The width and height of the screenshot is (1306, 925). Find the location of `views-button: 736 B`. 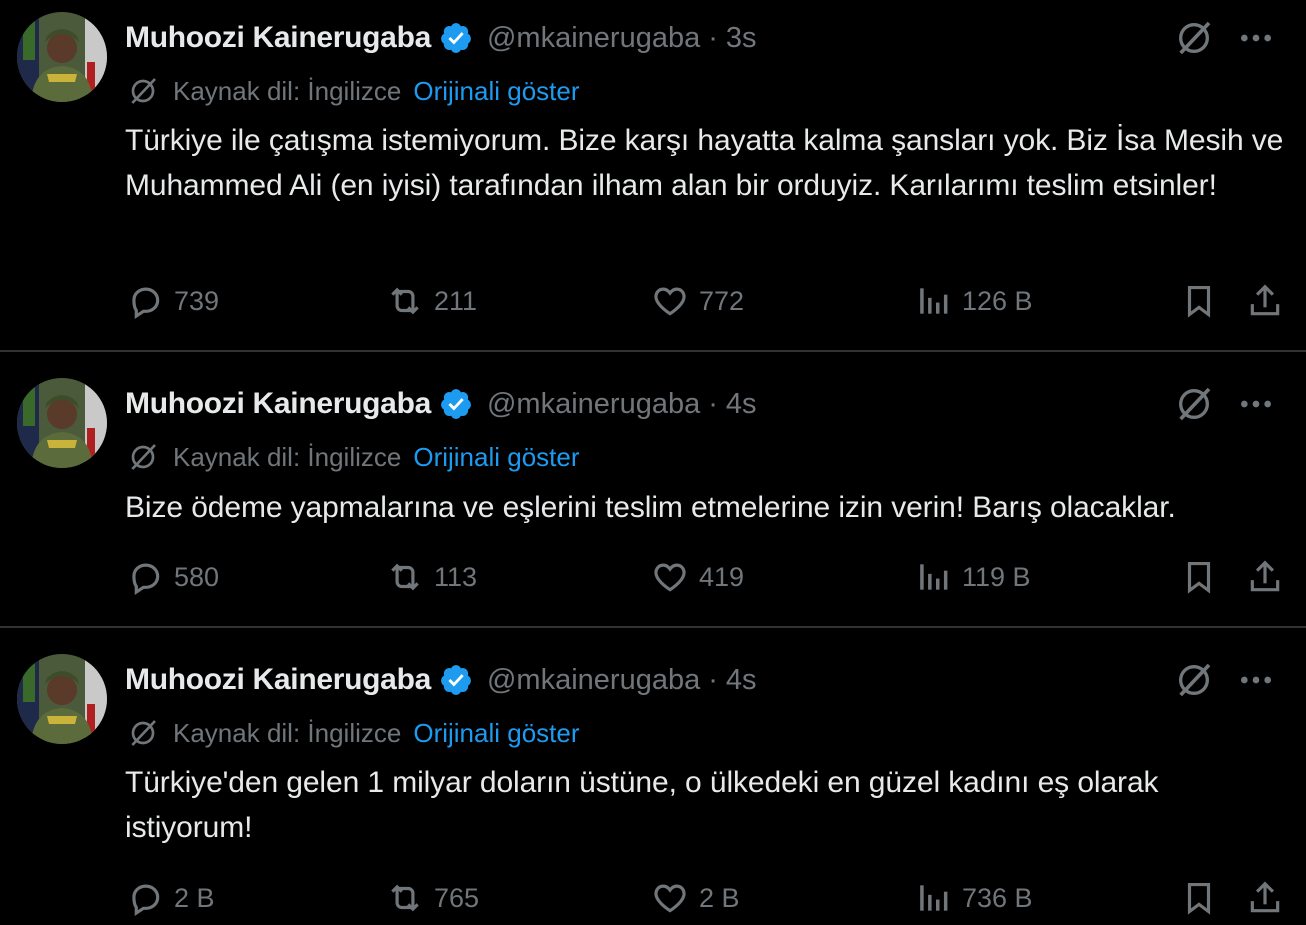

views-button: 736 B is located at coordinates (973, 898).